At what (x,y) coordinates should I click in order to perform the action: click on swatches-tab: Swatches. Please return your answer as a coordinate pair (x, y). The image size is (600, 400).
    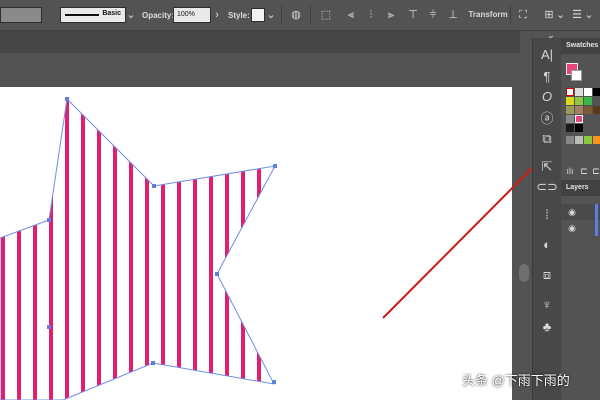
    Looking at the image, I should click on (580, 46).